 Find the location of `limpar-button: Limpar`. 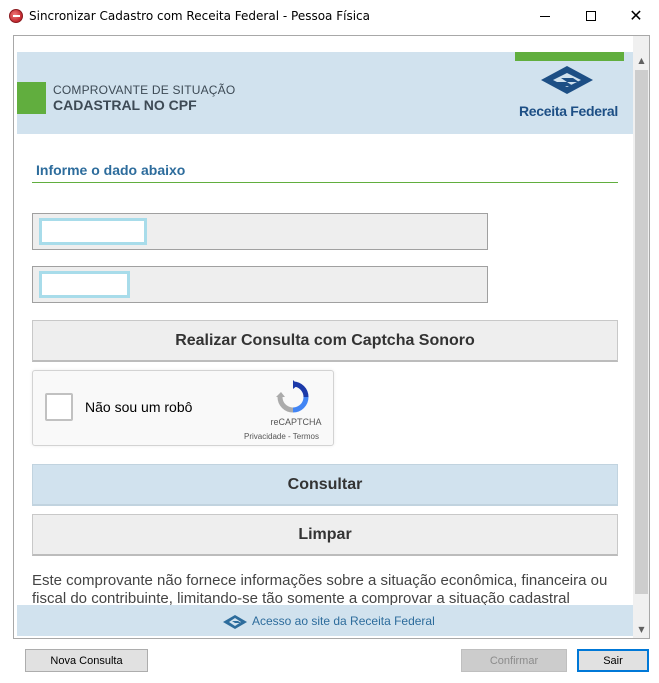

limpar-button: Limpar is located at coordinates (325, 535).